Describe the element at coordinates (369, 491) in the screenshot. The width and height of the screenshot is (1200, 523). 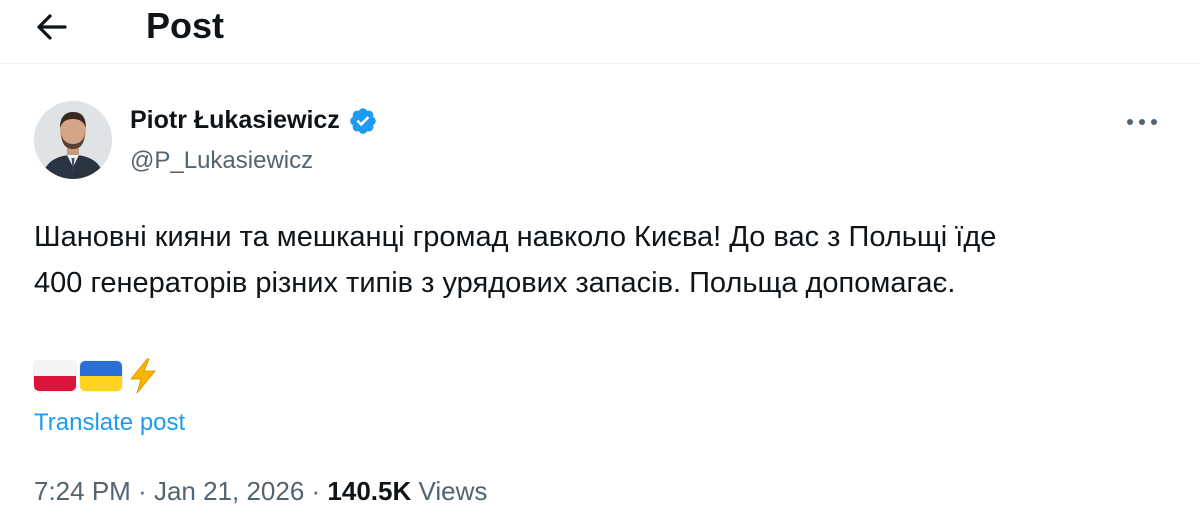
I see `views-count: 140.5K` at that location.